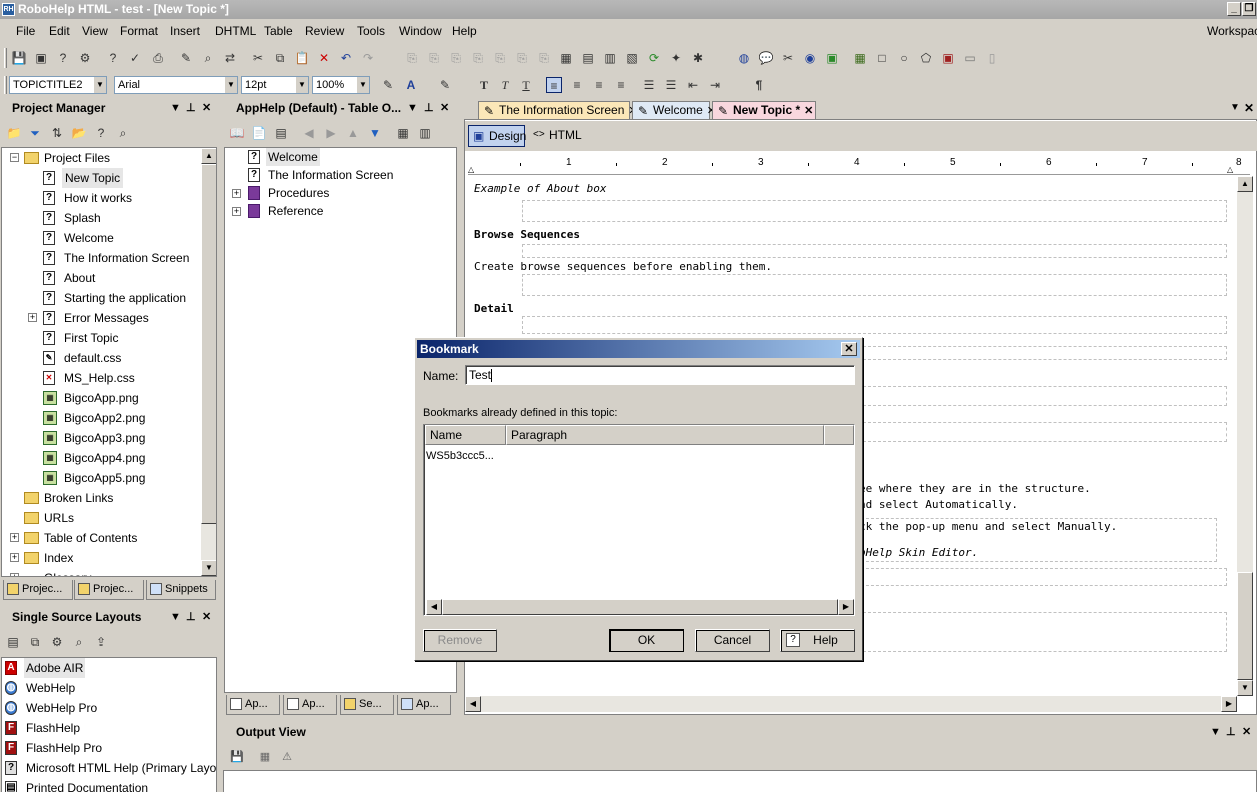 The image size is (1257, 792). Describe the element at coordinates (281, 133) in the screenshot. I see `properties-icon: ▤` at that location.